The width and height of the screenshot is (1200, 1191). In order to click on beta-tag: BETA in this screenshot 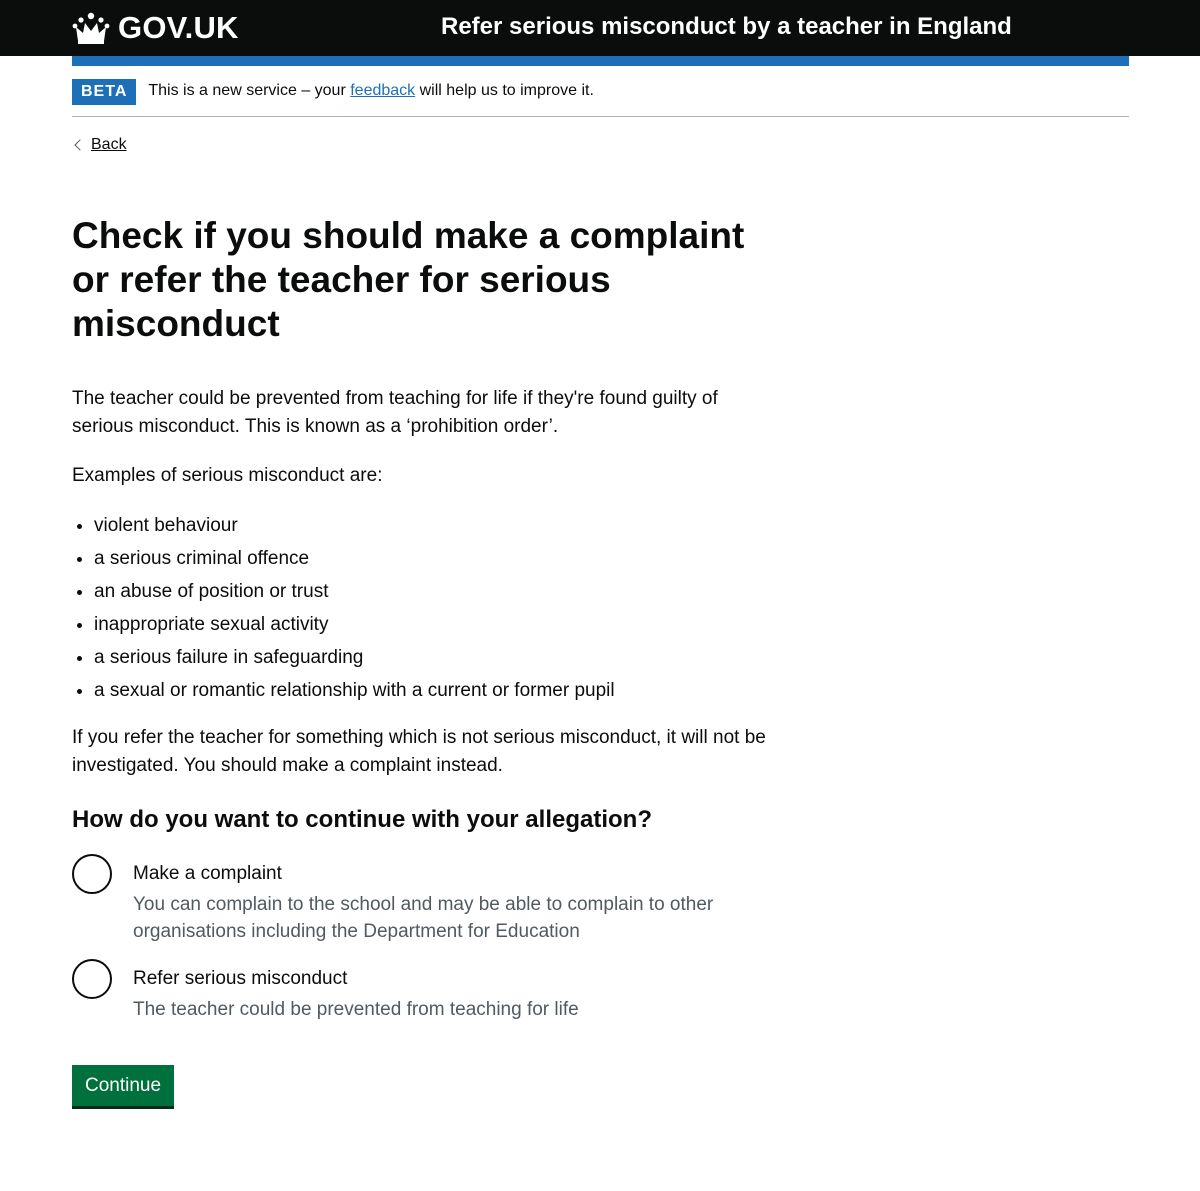, I will do `click(104, 92)`.